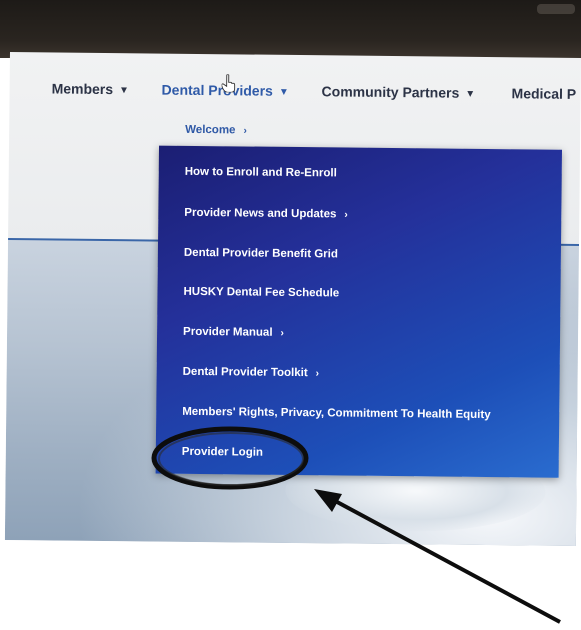 This screenshot has height=630, width=581. I want to click on menu-item-provider-login: Provider Login, so click(222, 452).